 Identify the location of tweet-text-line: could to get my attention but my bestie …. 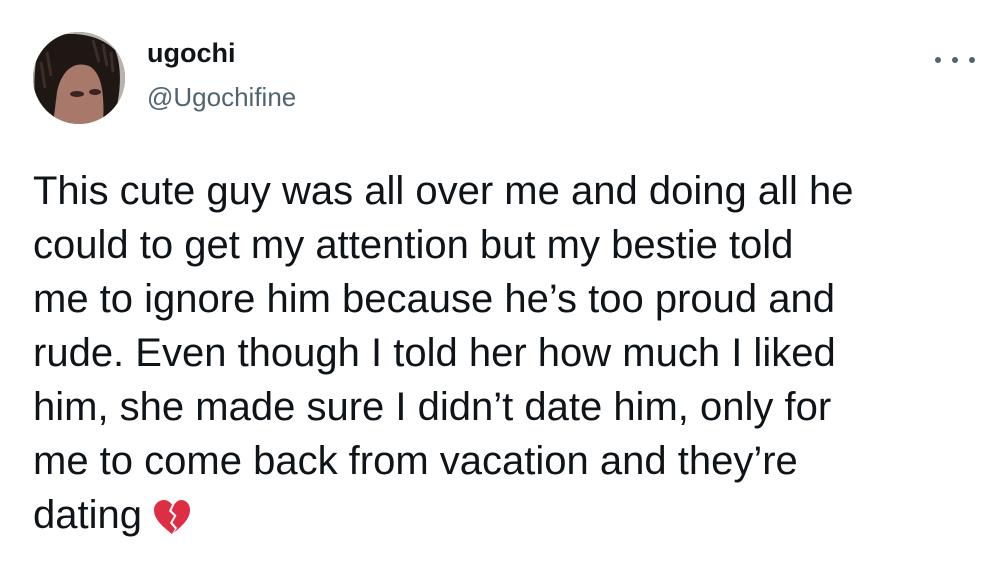
(413, 245).